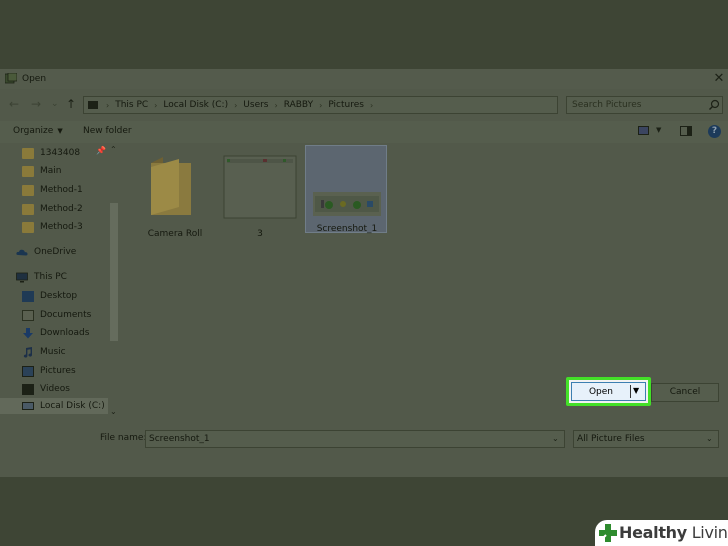  Describe the element at coordinates (65, 333) in the screenshot. I see `sidebar-item-downloads: Downloads` at that location.